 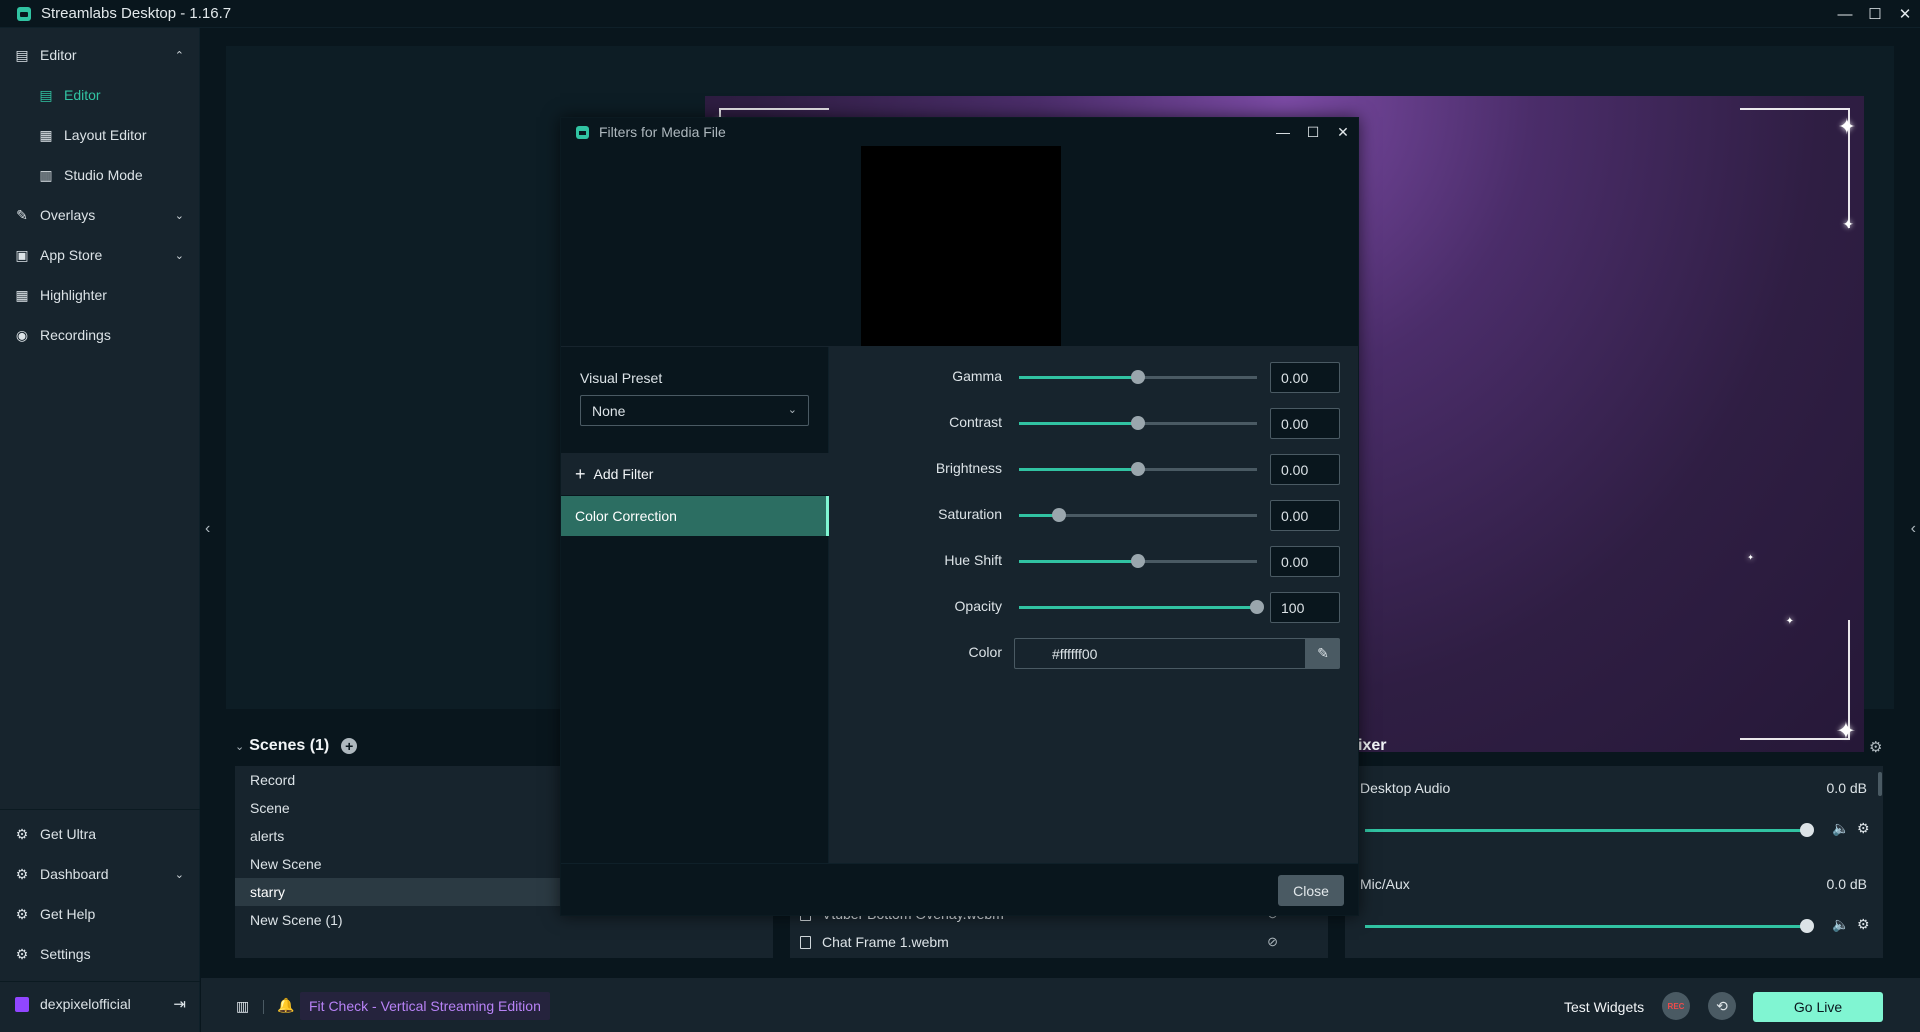 I want to click on chevron-up-icon: ⌃, so click(x=179, y=55).